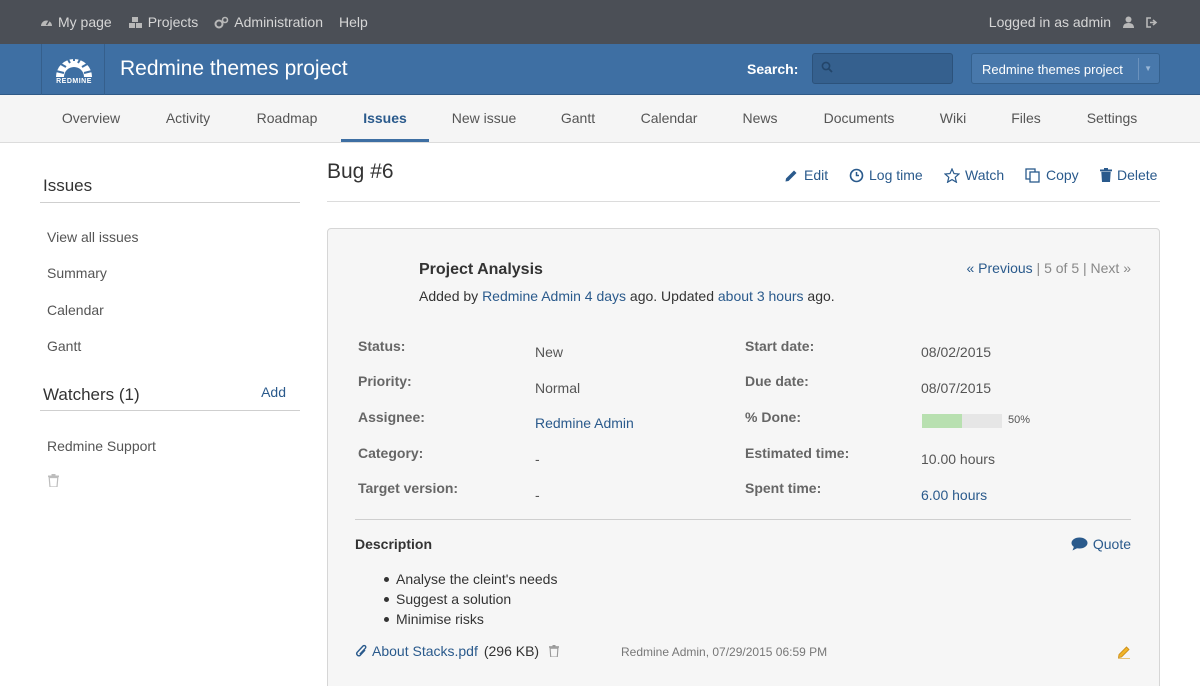  What do you see at coordinates (91, 119) in the screenshot?
I see `tab-overview: Overview` at bounding box center [91, 119].